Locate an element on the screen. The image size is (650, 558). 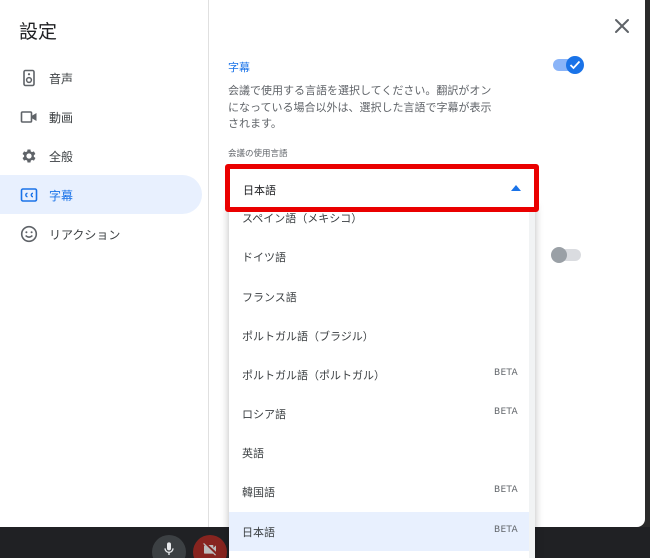
option-label: ポルトガル語（ブラジル） is located at coordinates (308, 336).